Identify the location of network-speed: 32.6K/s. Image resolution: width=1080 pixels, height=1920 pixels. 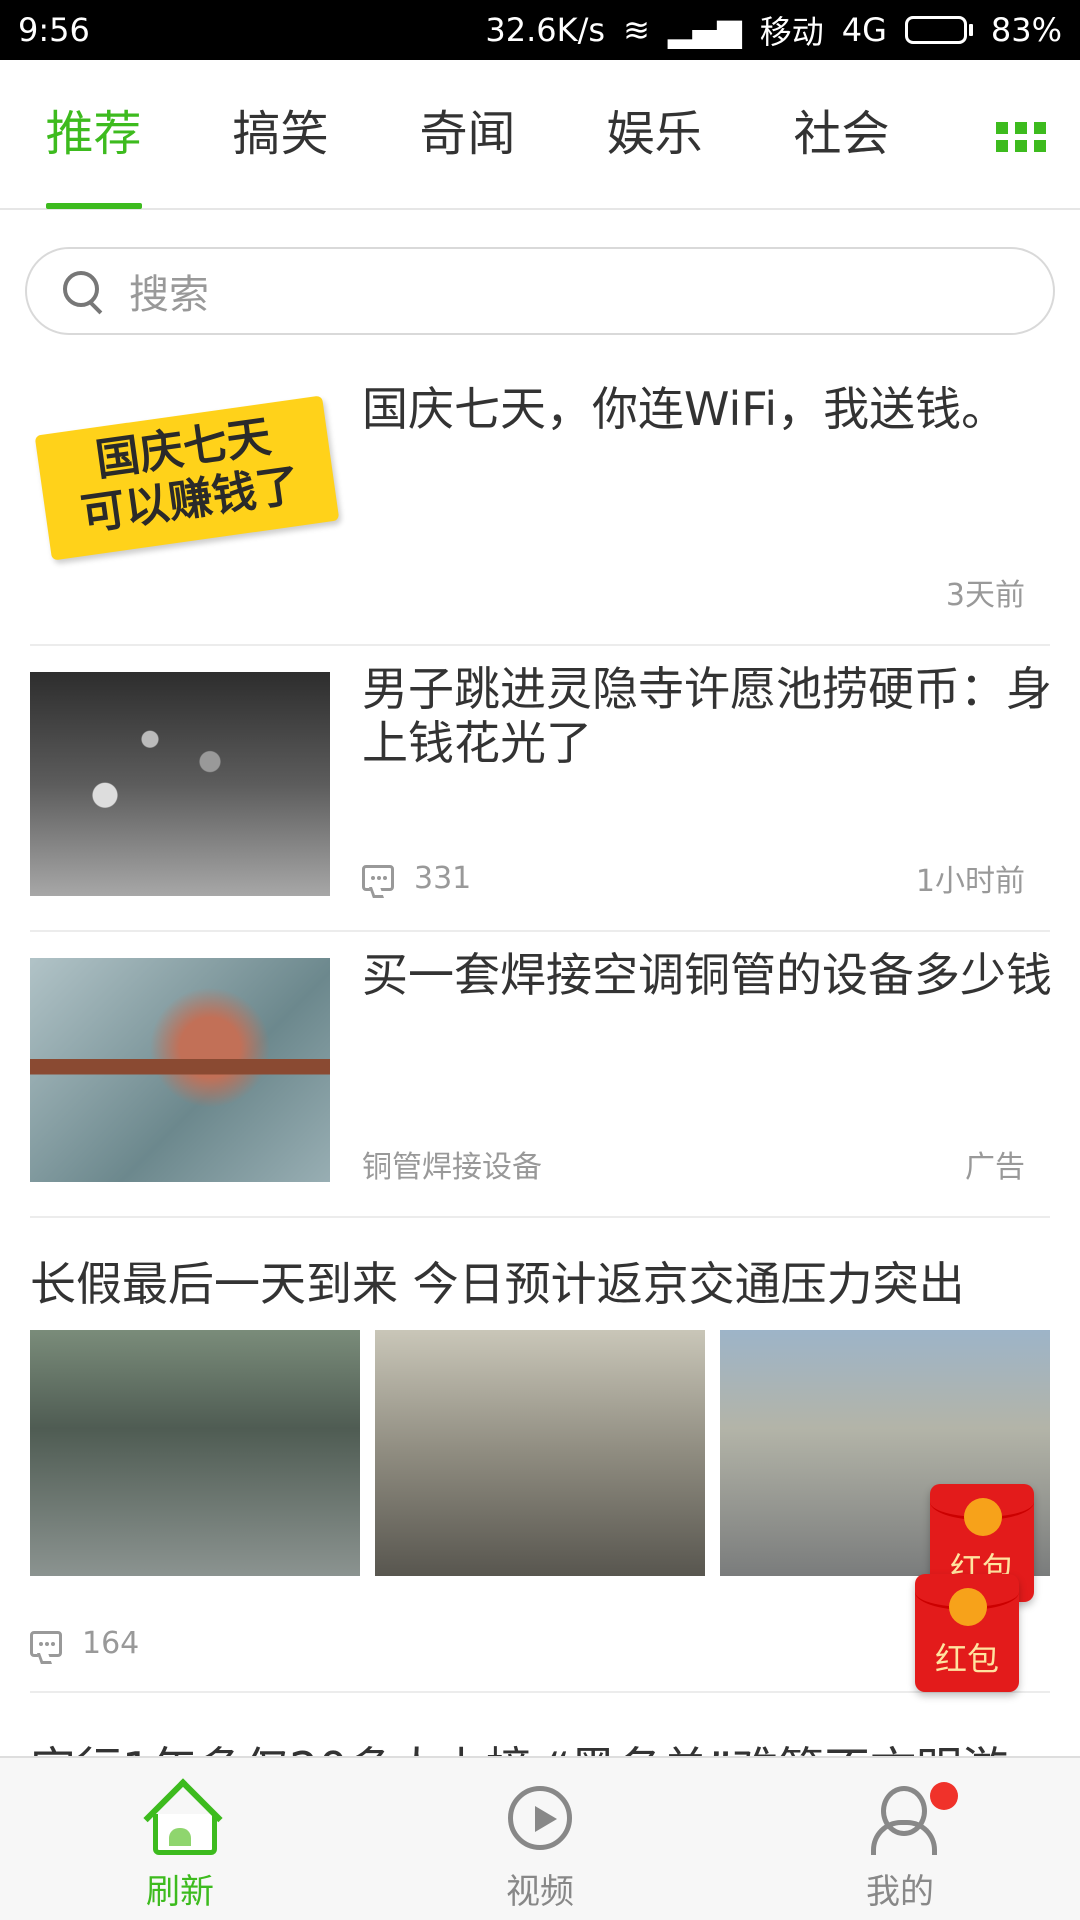
(545, 30).